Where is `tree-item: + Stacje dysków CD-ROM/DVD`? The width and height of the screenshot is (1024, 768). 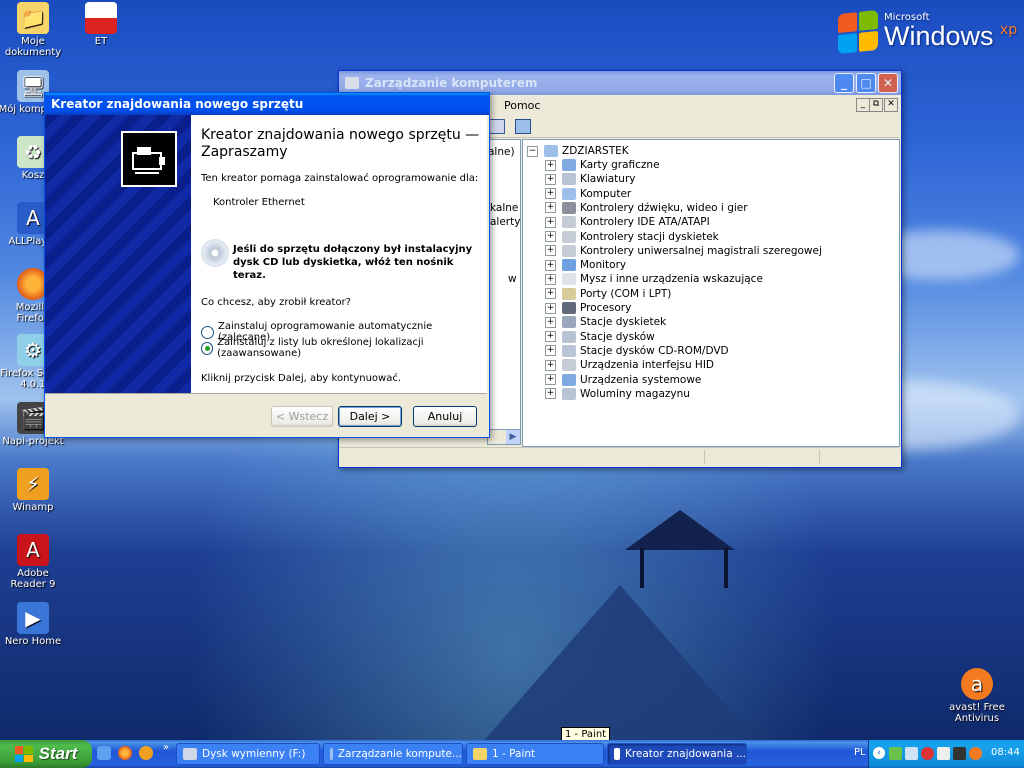
tree-item: + Stacje dysków CD-ROM/DVD is located at coordinates (637, 351).